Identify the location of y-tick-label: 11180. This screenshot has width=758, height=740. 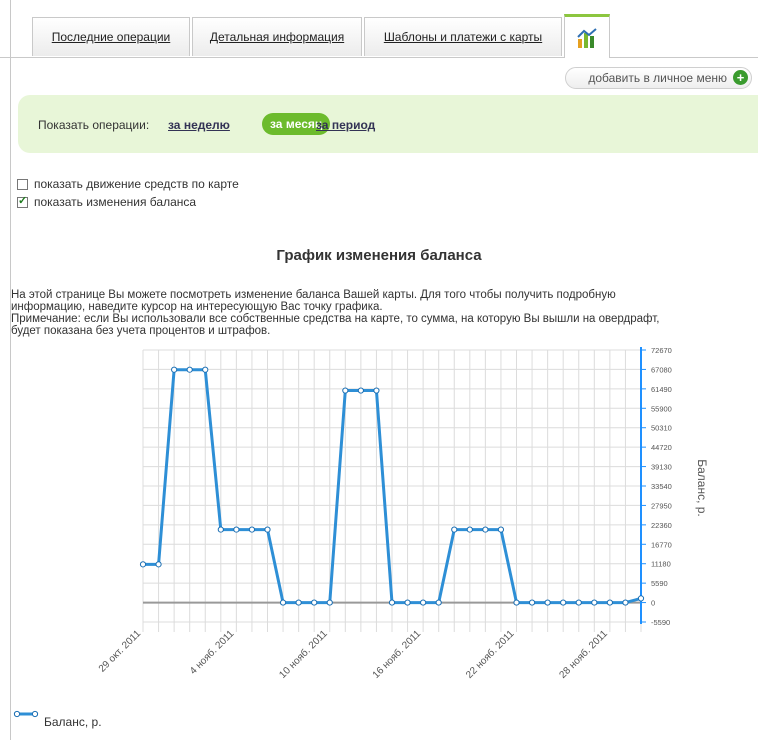
(661, 564).